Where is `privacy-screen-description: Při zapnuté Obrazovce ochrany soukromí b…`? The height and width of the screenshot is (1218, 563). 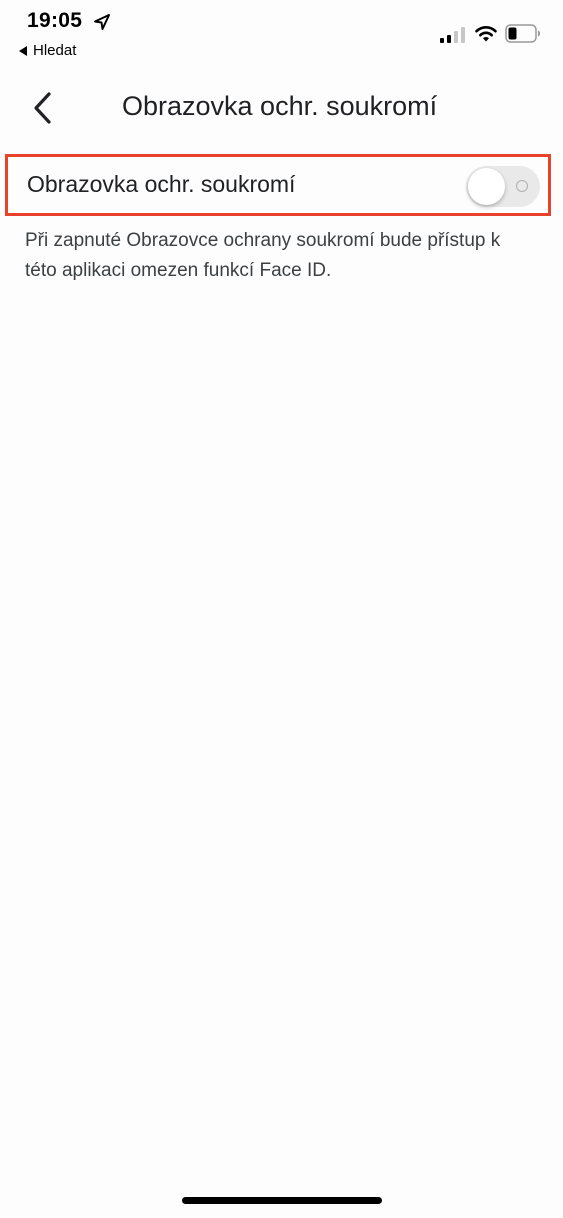 privacy-screen-description: Při zapnuté Obrazovce ochrany soukromí b… is located at coordinates (263, 255).